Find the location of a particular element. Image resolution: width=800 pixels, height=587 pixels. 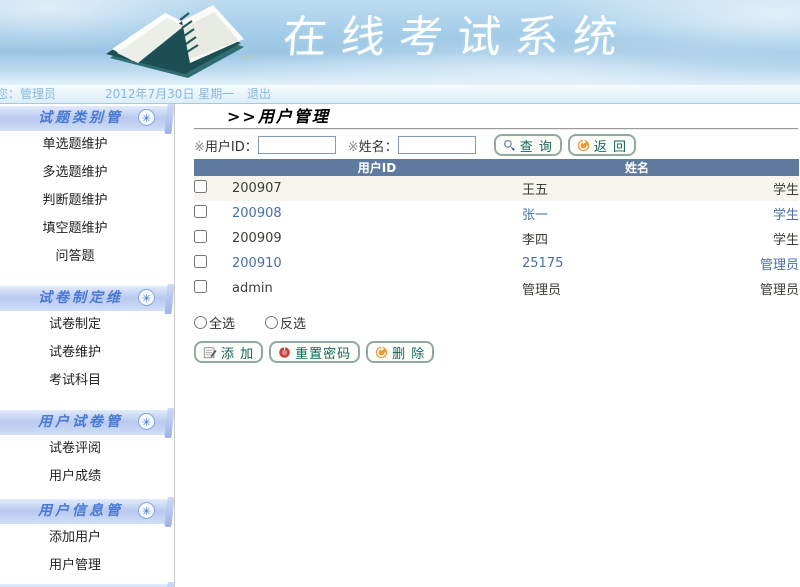

section-title: 用户信息管 is located at coordinates (80, 511).